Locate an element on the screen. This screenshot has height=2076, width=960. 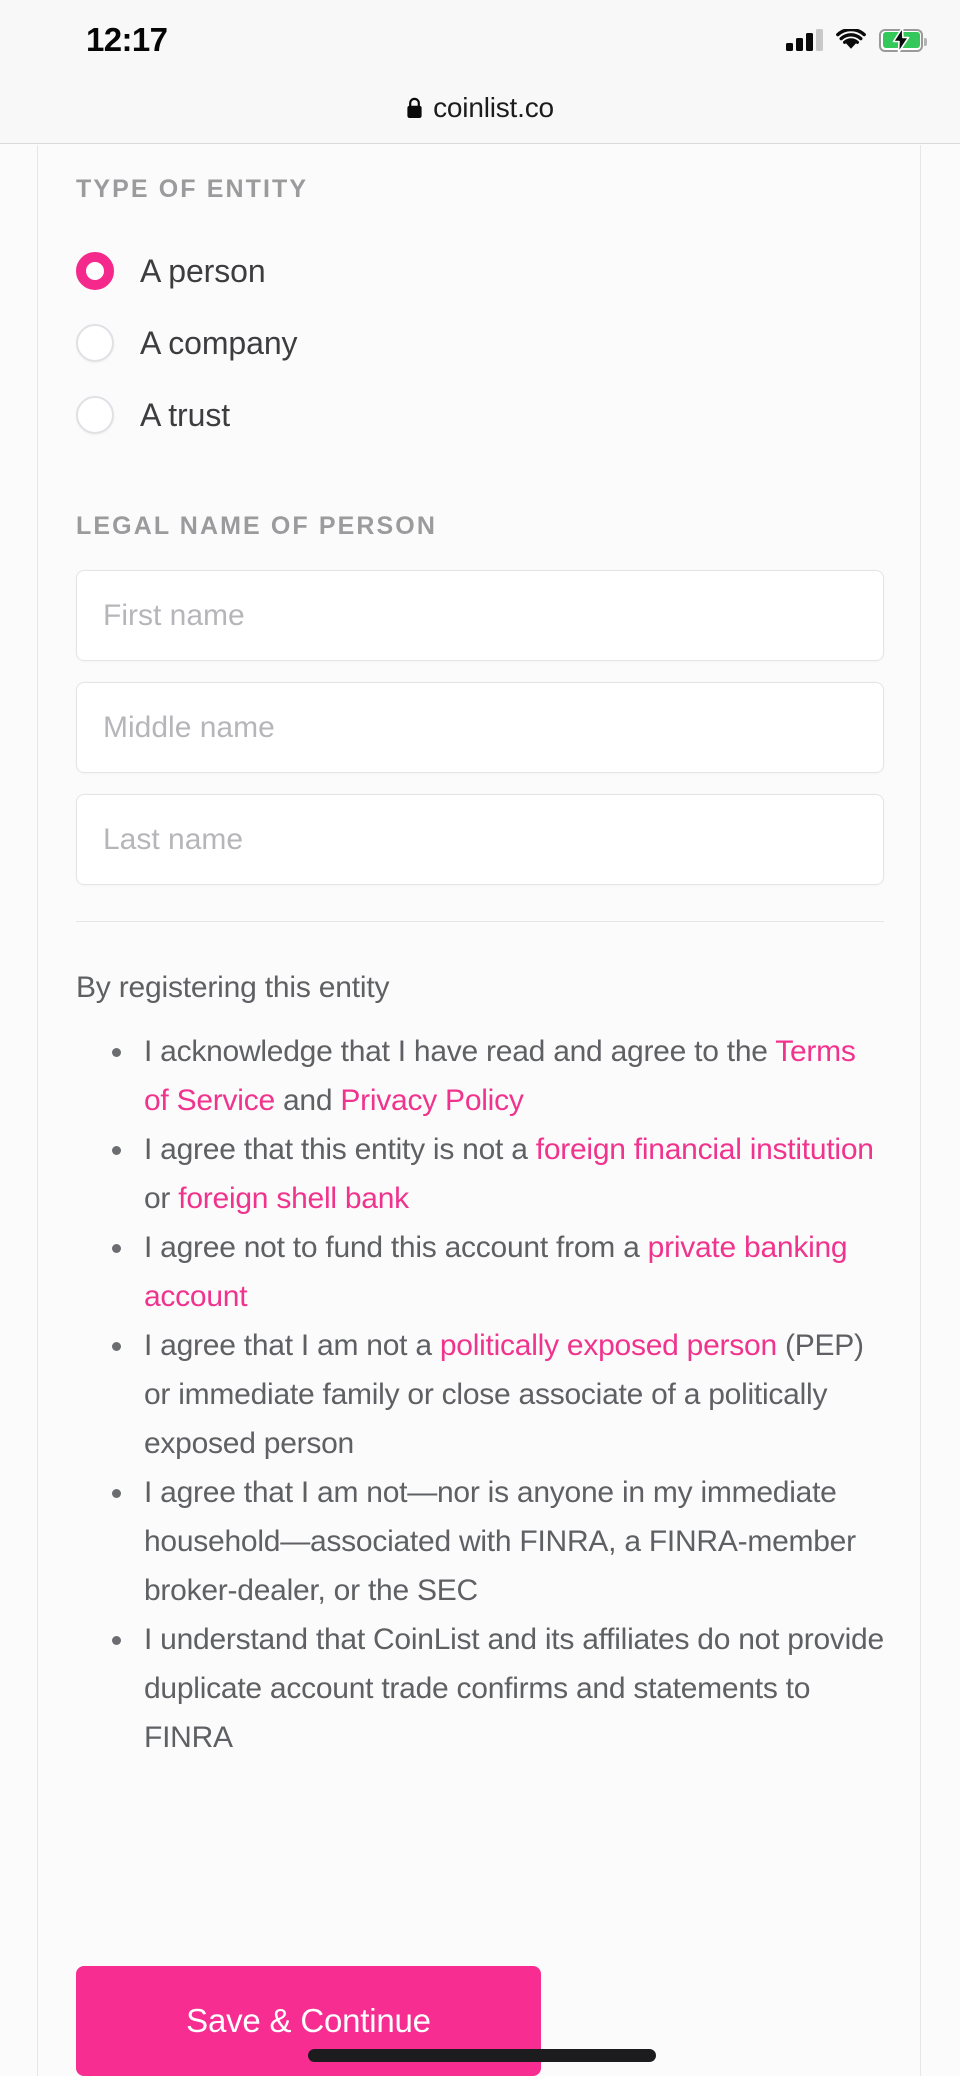
browser-url-bar: coinlist.co is located at coordinates (480, 108).